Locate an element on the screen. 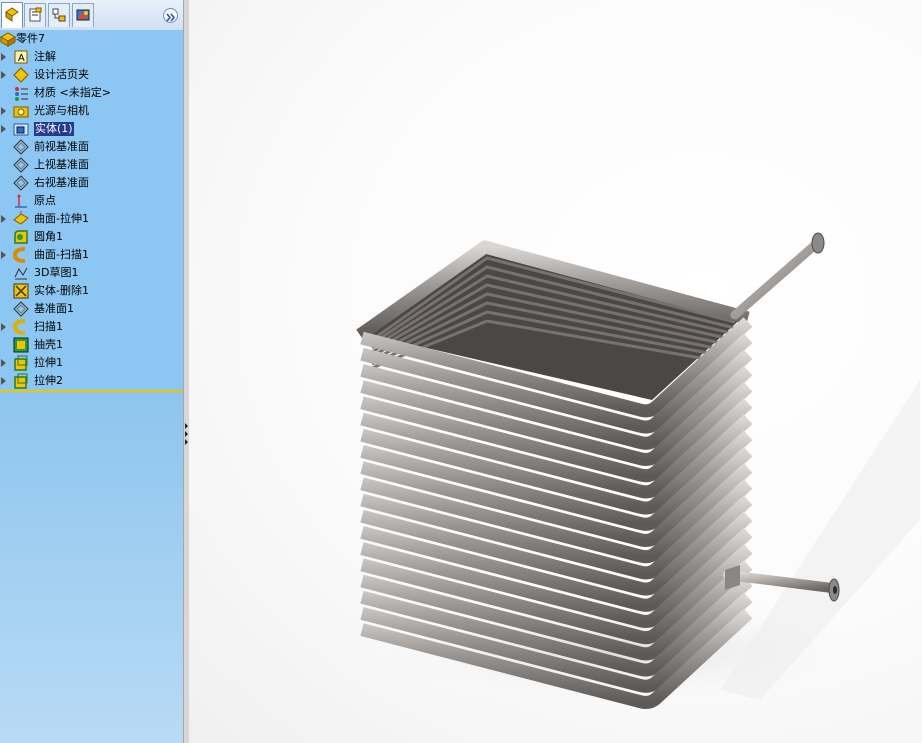 Image resolution: width=922 pixels, height=743 pixels. part-tree-icon is located at coordinates (12, 14).